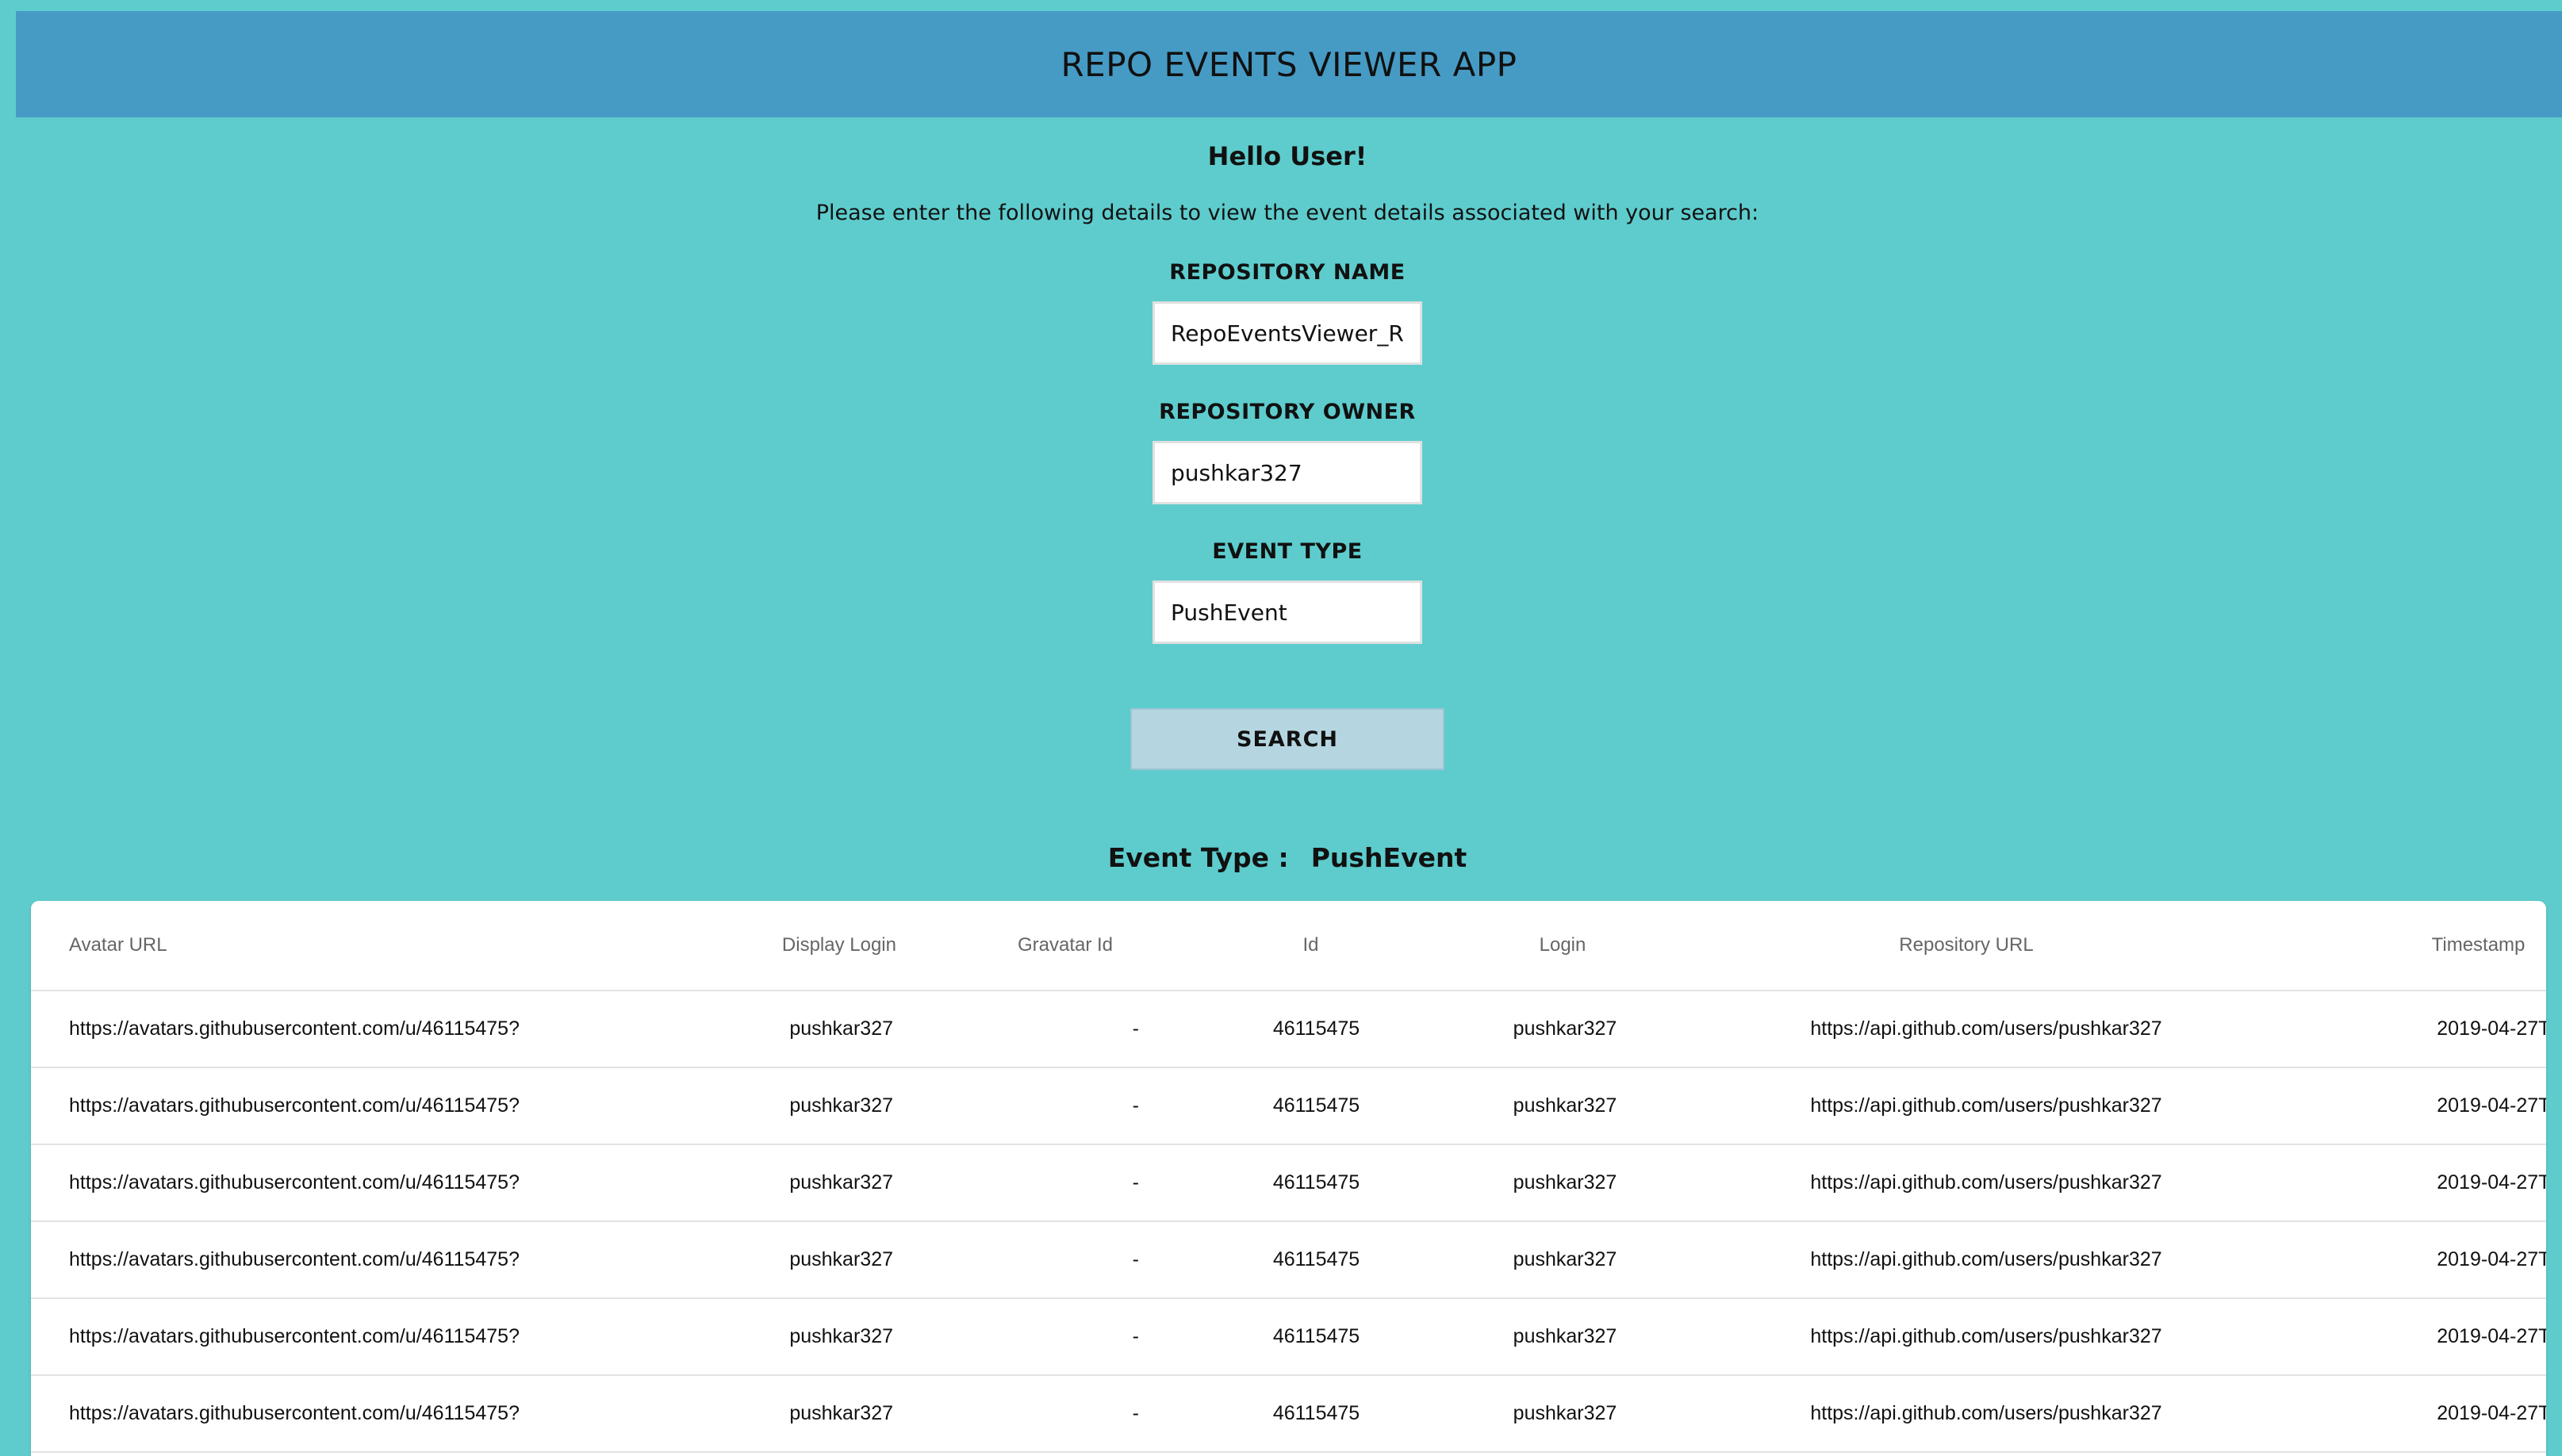 This screenshot has height=1456, width=2562. Describe the element at coordinates (1564, 946) in the screenshot. I see `column-header-login: Login` at that location.